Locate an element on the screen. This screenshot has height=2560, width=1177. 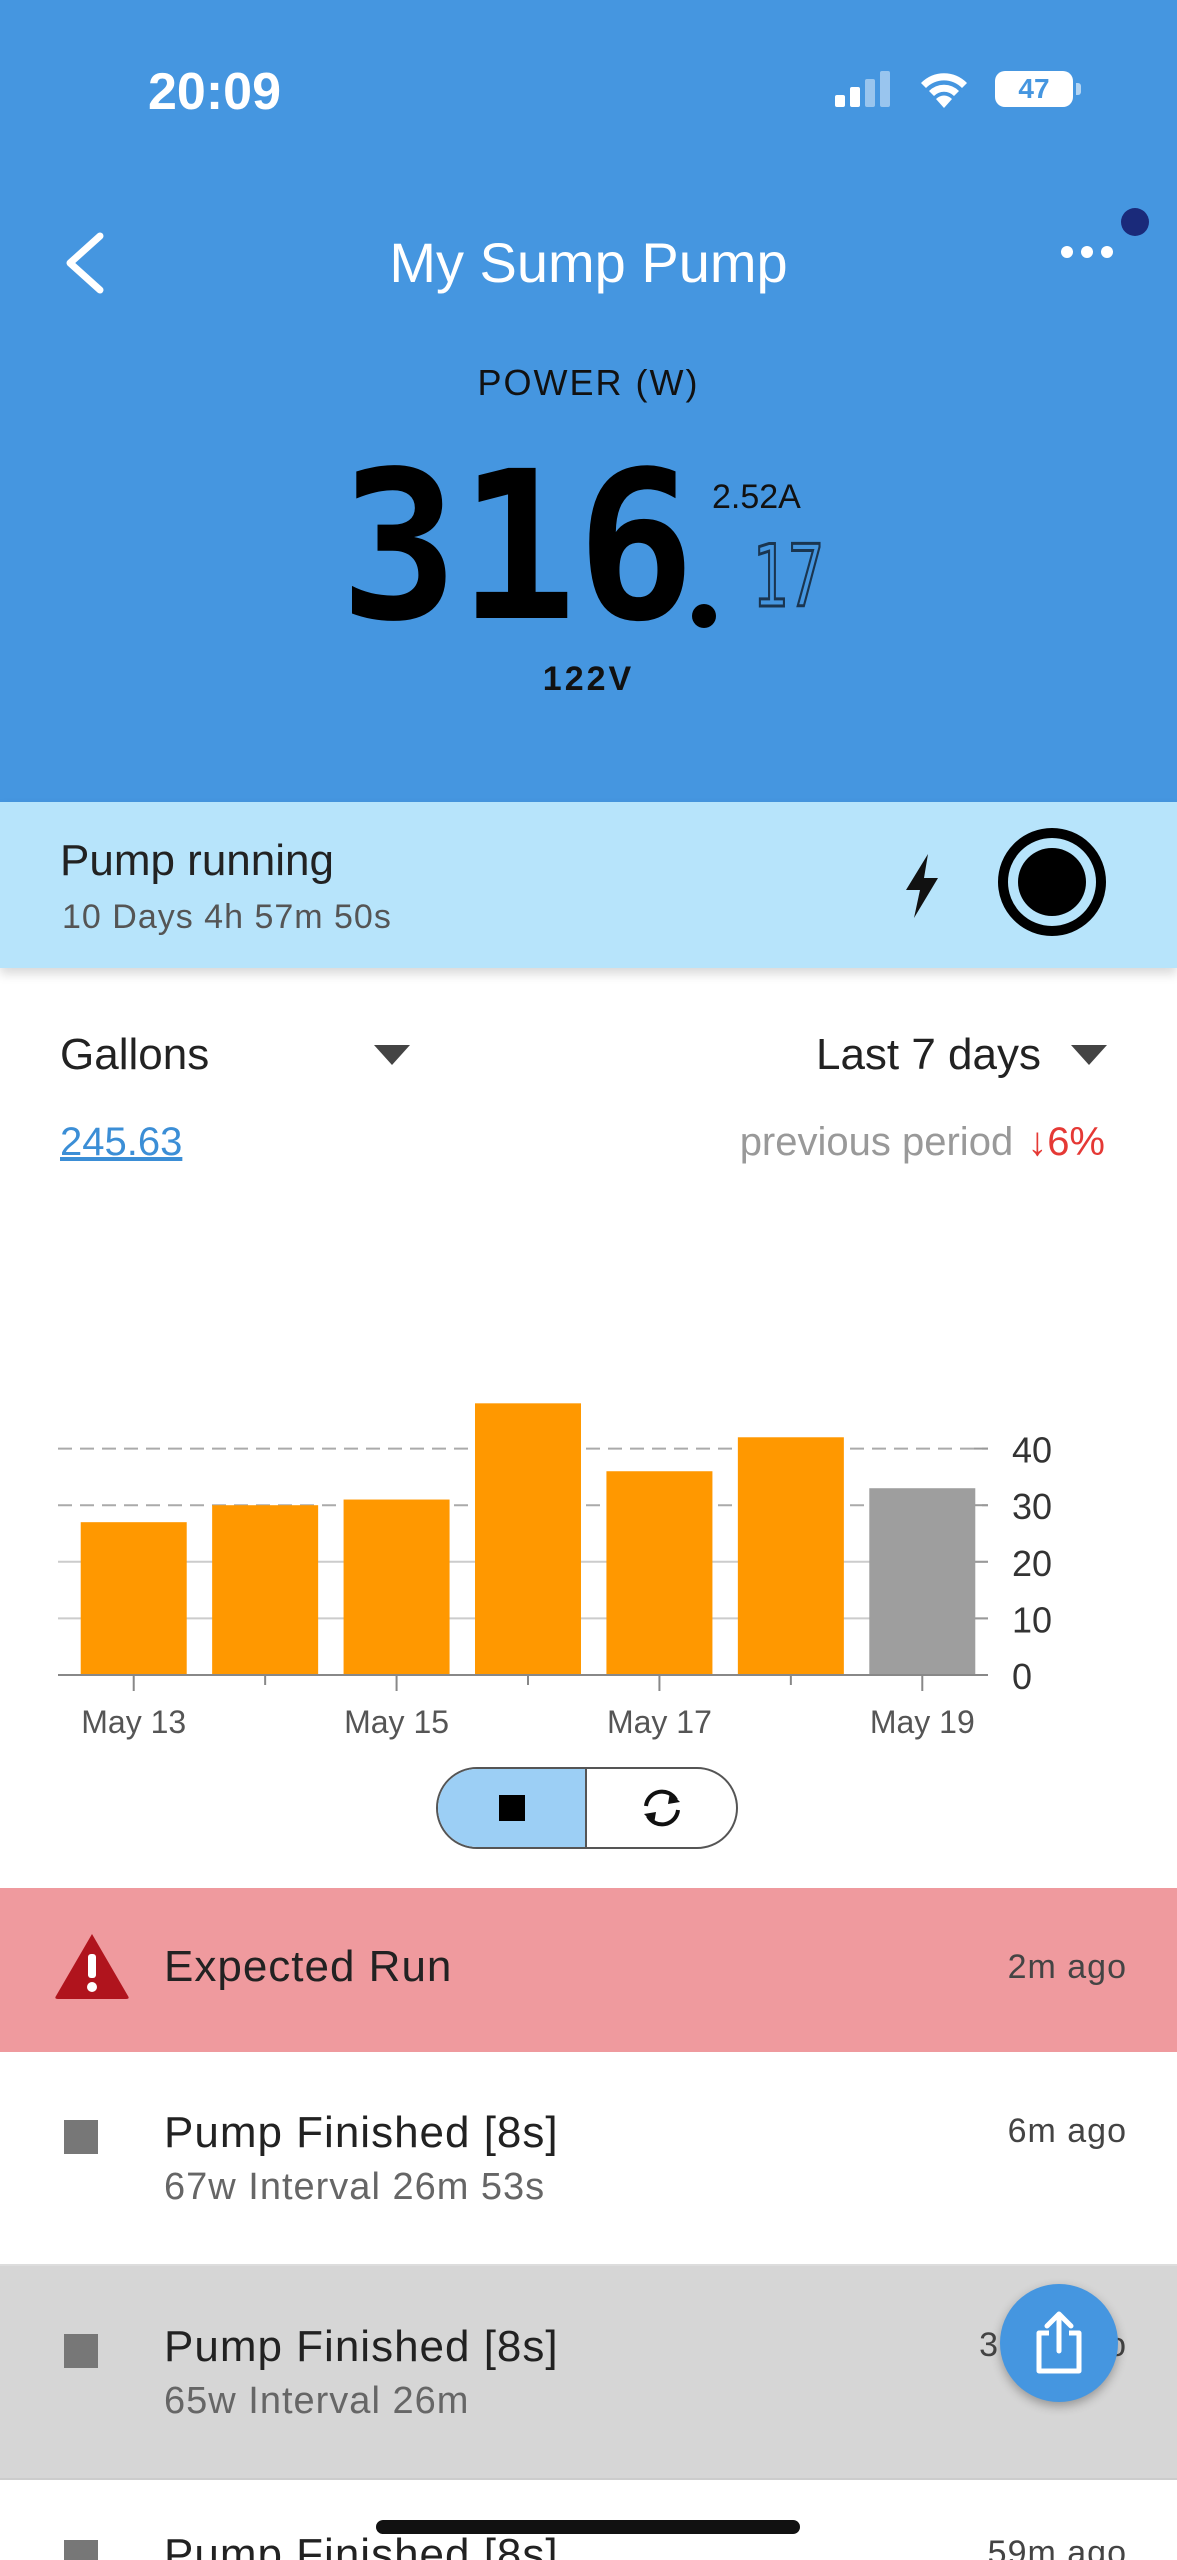
lightning-bolt-icon is located at coordinates (922, 886).